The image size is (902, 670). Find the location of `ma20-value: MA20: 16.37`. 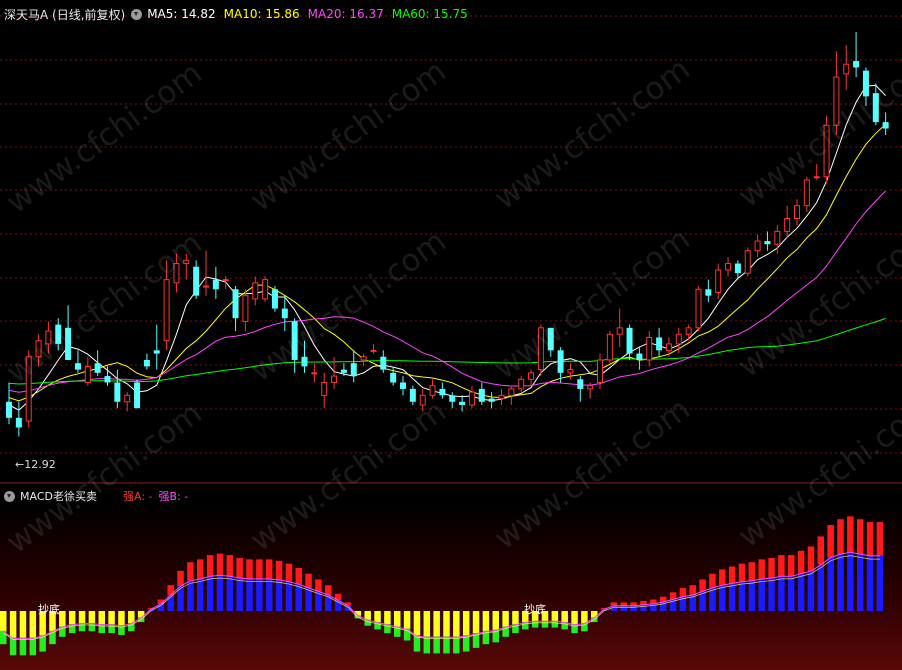

ma20-value: MA20: 16.37 is located at coordinates (345, 14).